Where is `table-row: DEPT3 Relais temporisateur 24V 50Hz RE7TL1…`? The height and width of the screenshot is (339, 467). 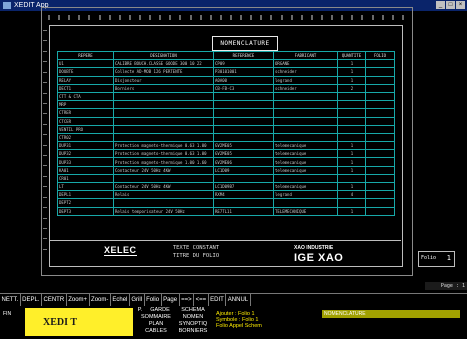
table-row: DEPT3 Relais temporisateur 24V 50Hz RE7TL1… is located at coordinates (226, 211).